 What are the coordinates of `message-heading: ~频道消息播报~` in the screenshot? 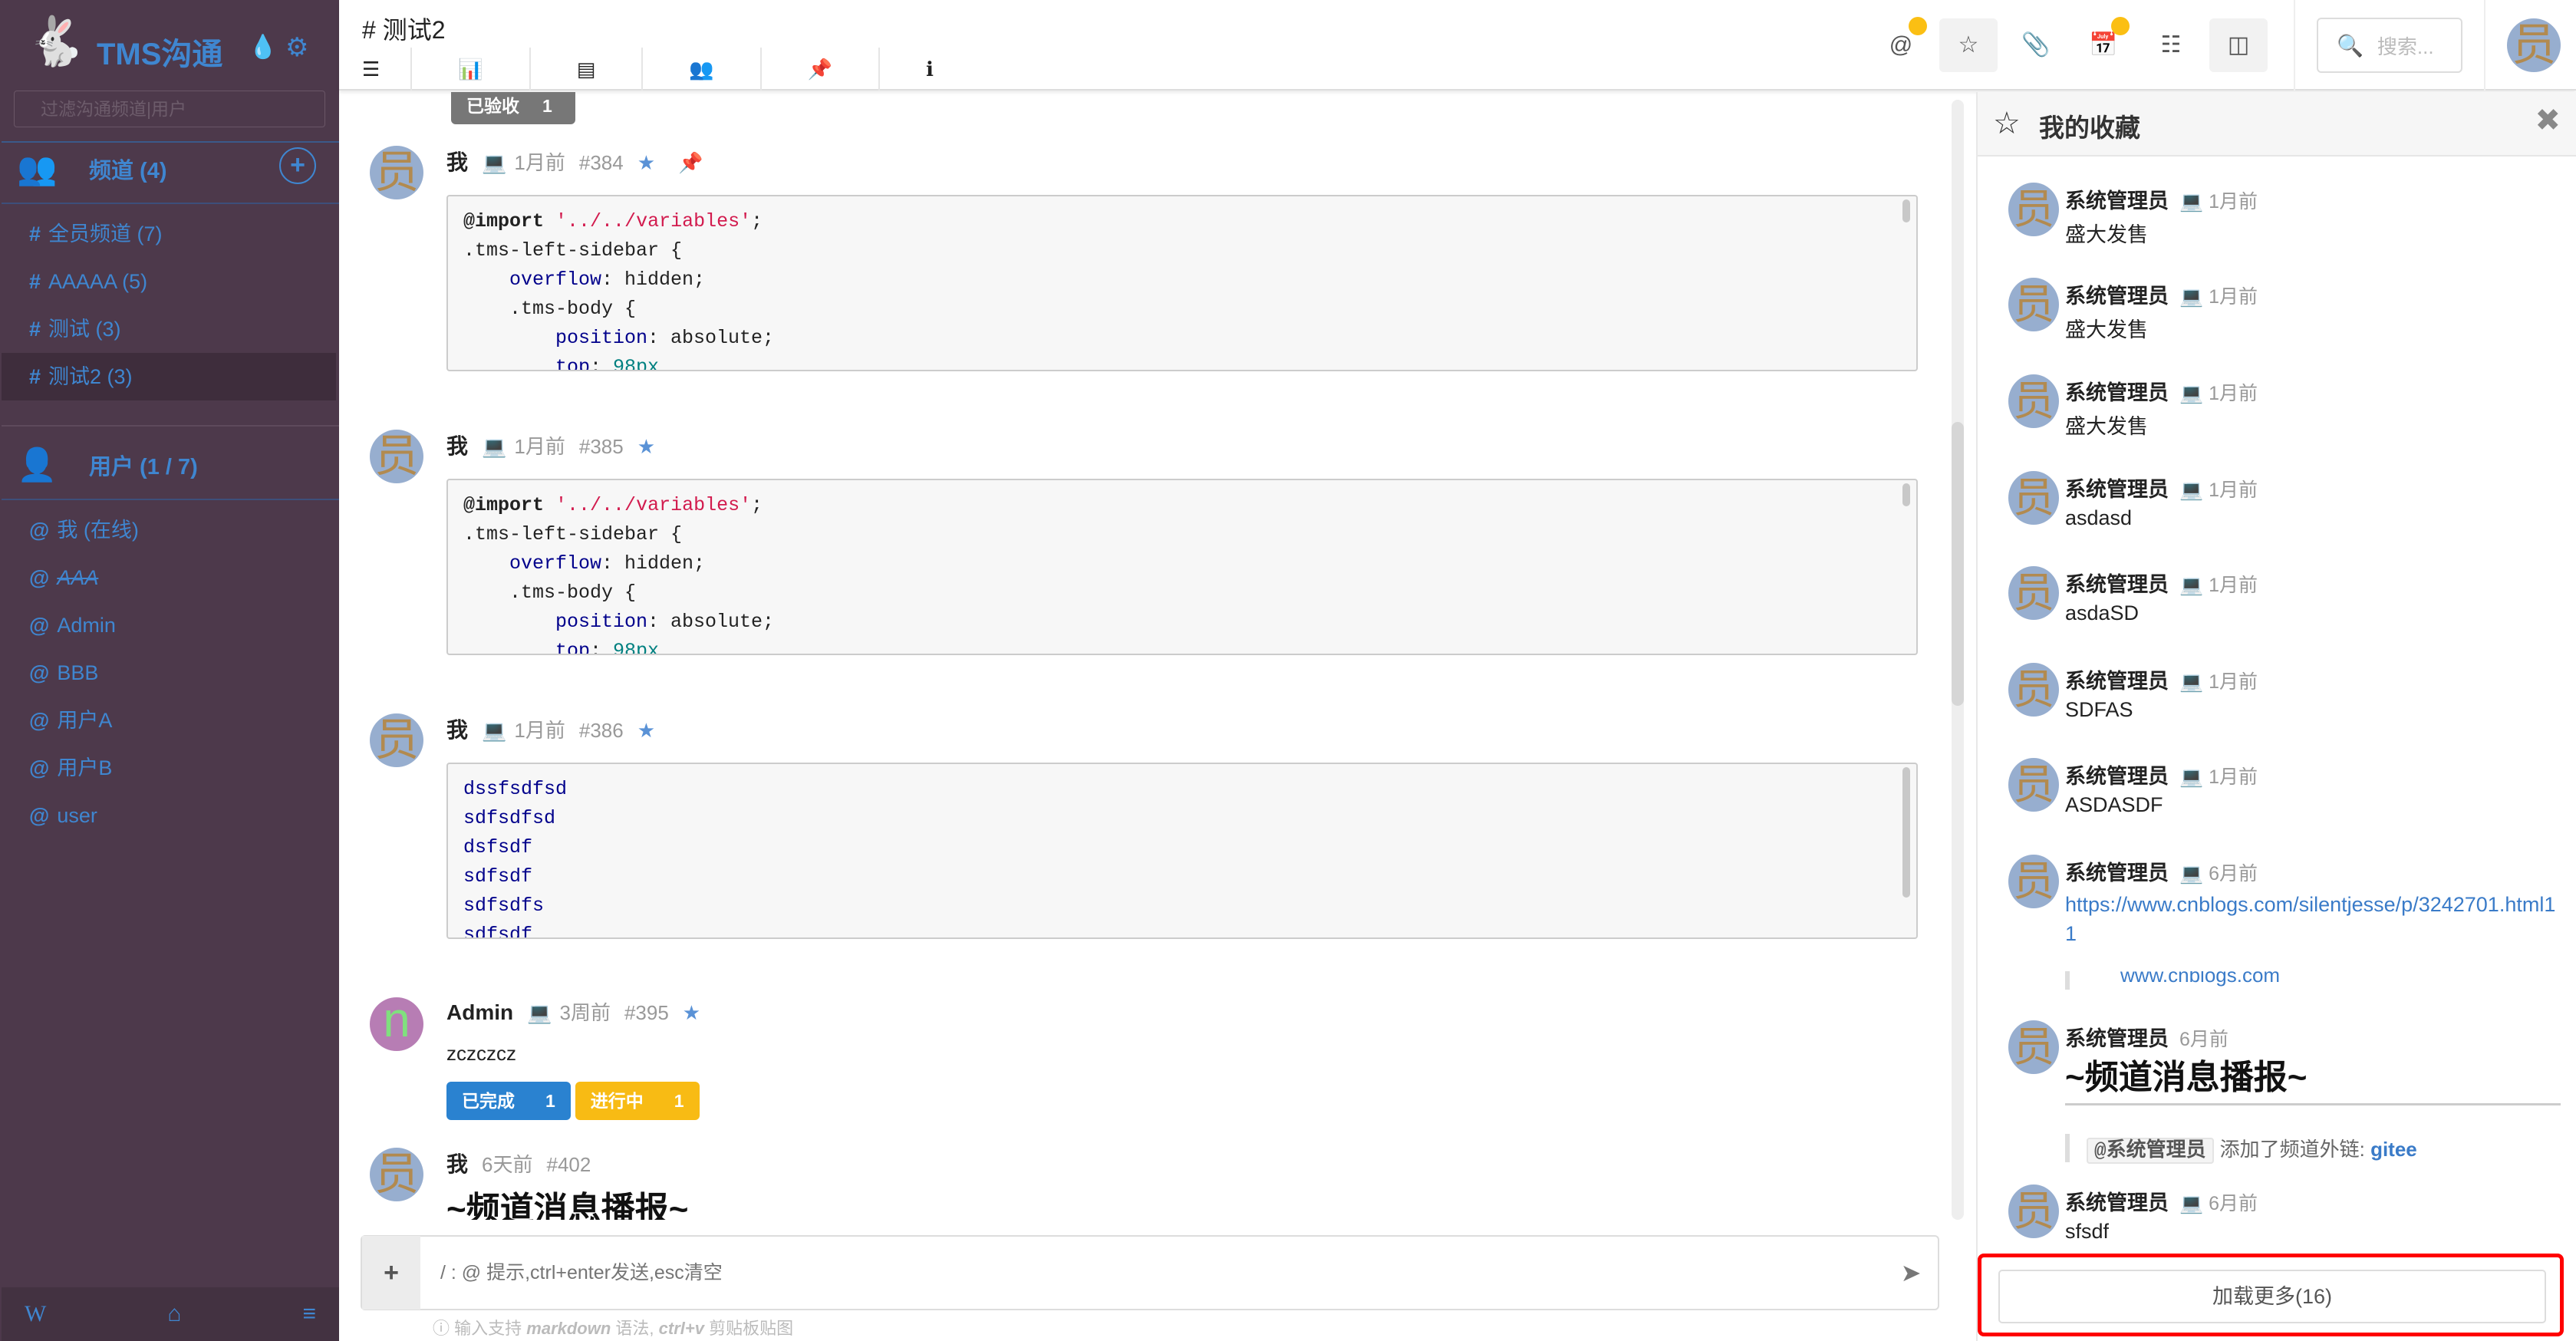 It's located at (1182, 1201).